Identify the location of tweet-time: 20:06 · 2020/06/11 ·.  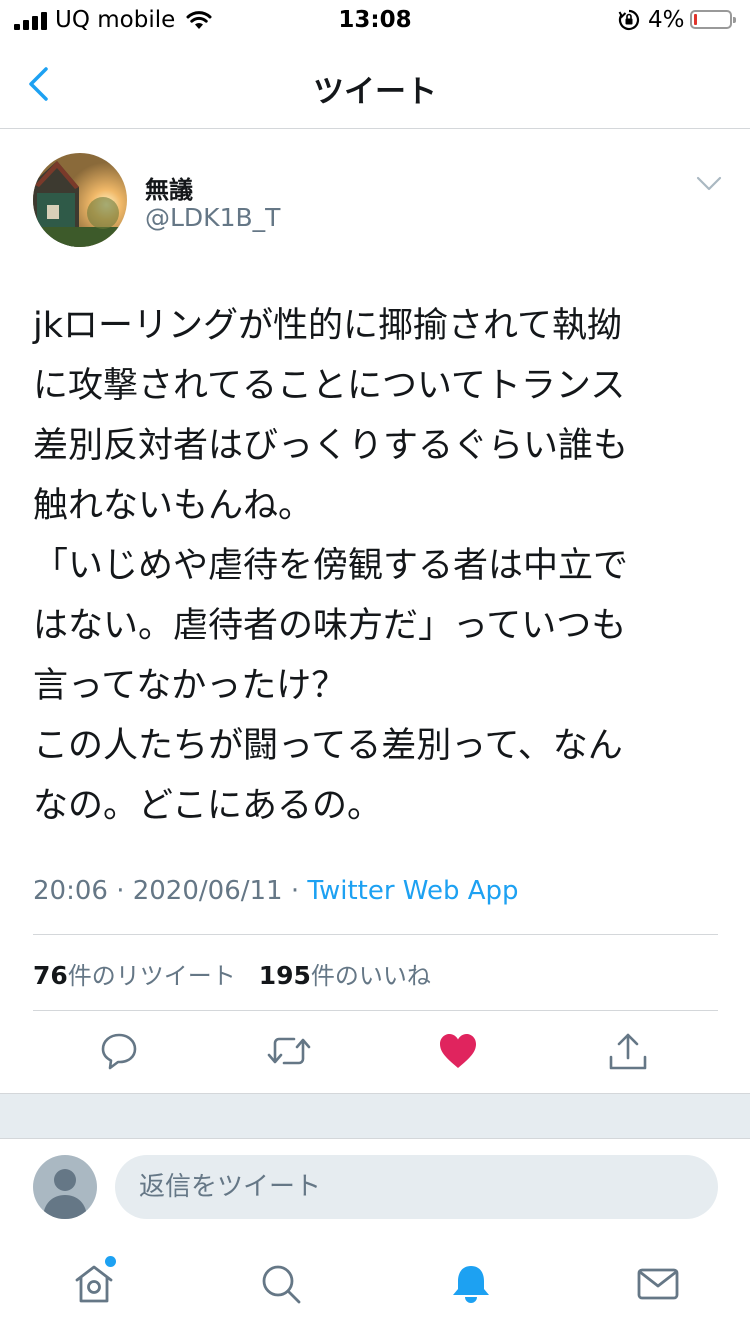
(170, 891).